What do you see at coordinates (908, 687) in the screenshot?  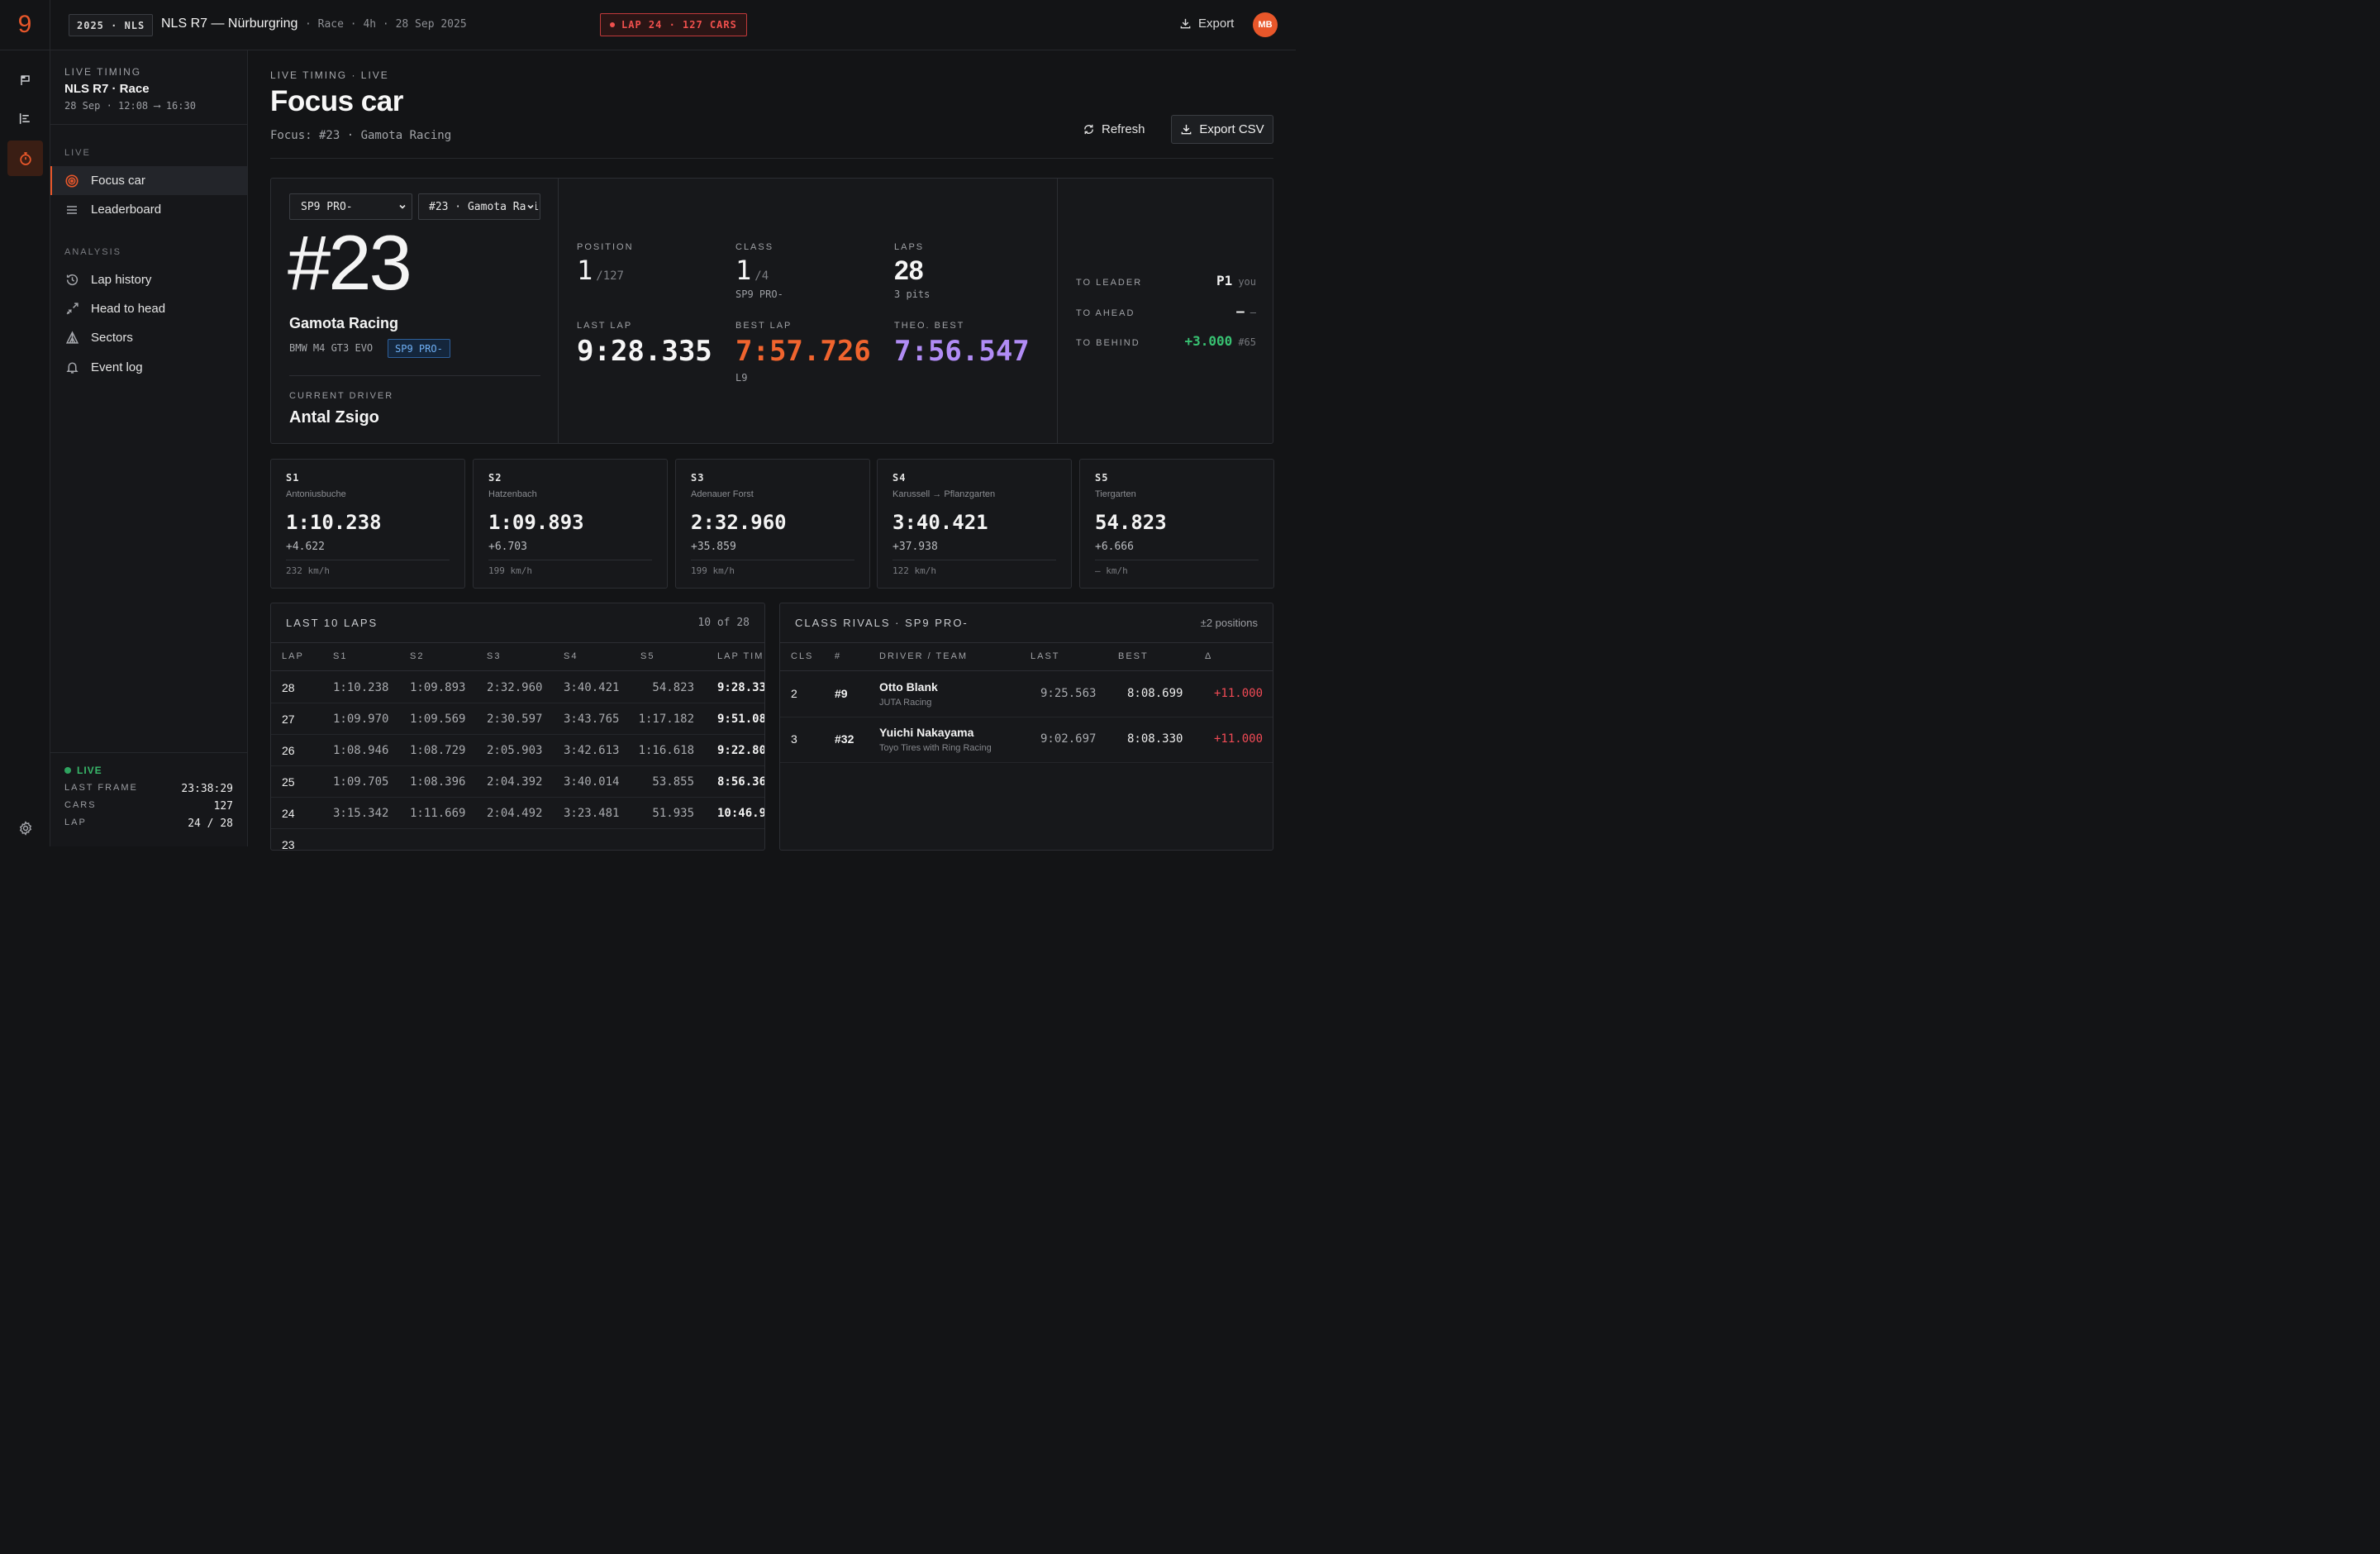 I see `rival-driver: Otto Blank` at bounding box center [908, 687].